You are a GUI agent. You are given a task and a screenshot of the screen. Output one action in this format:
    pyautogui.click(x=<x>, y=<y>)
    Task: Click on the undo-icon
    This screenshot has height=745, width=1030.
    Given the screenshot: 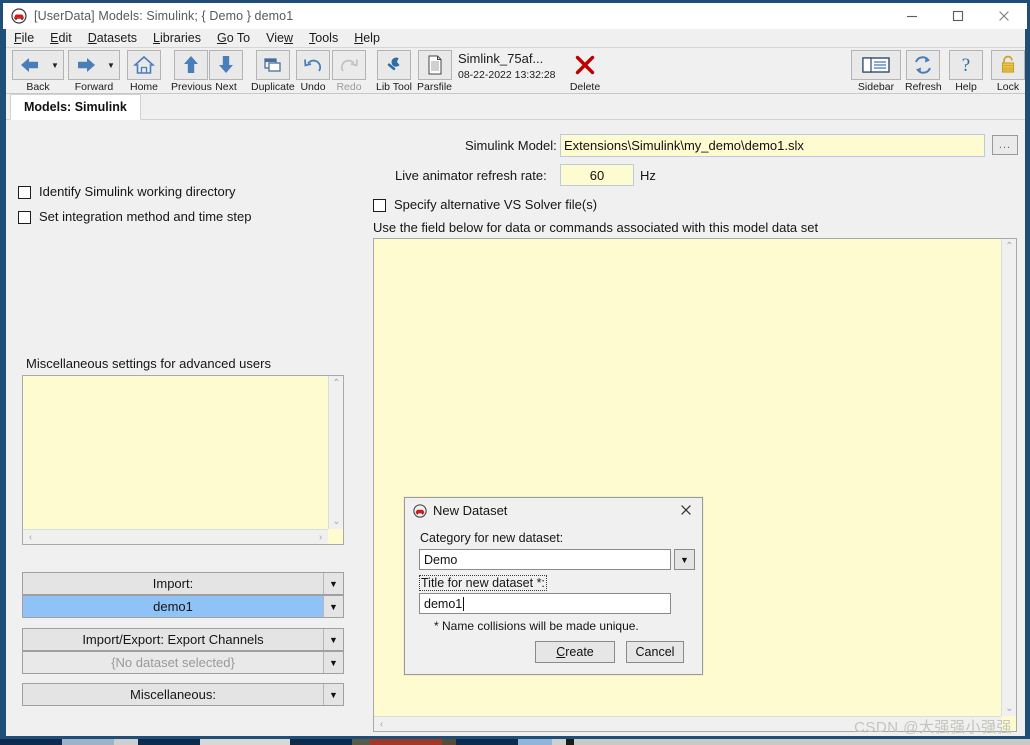 What is the action you would take?
    pyautogui.click(x=313, y=65)
    